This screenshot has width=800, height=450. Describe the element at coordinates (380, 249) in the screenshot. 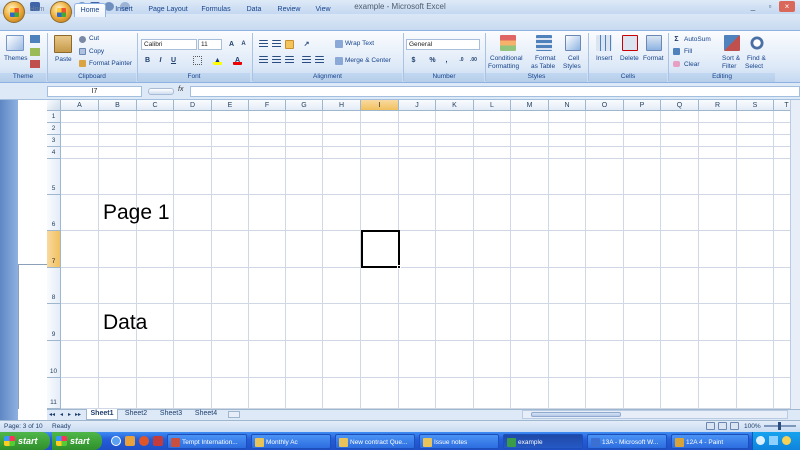

I see `active-cell-i7` at that location.